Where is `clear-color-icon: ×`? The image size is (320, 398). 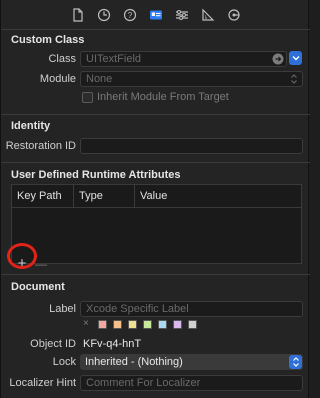
clear-color-icon: × is located at coordinates (86, 323).